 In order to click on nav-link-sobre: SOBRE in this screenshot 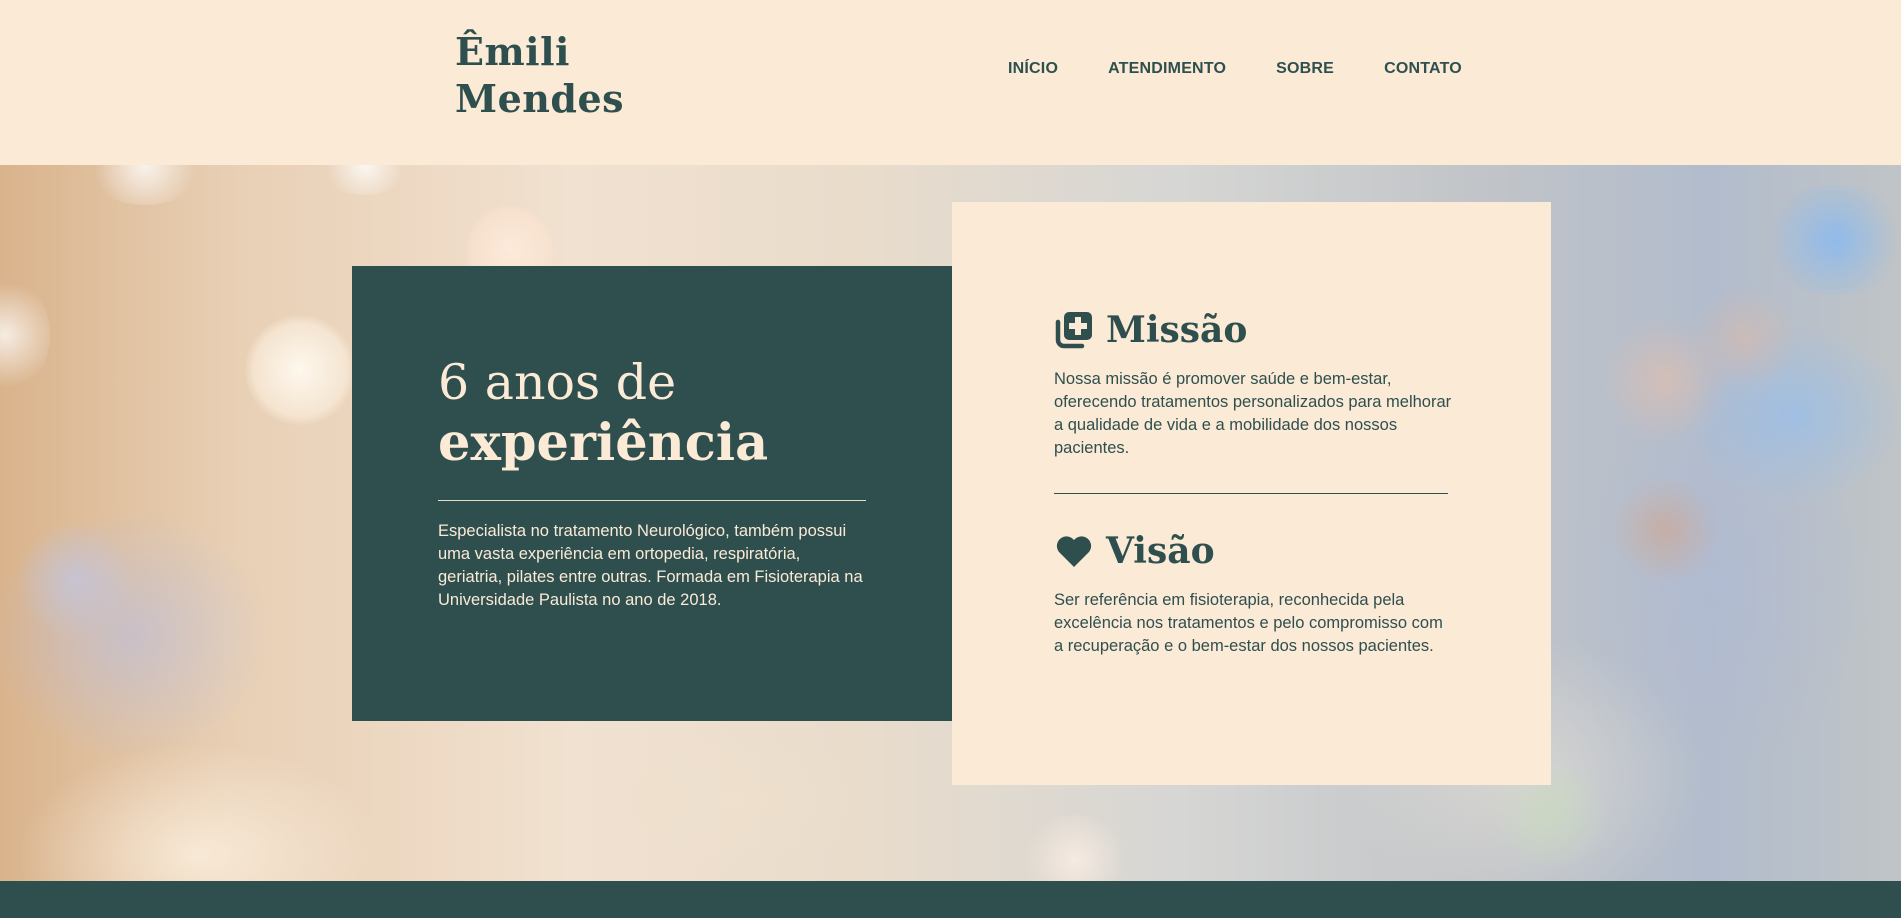, I will do `click(1305, 69)`.